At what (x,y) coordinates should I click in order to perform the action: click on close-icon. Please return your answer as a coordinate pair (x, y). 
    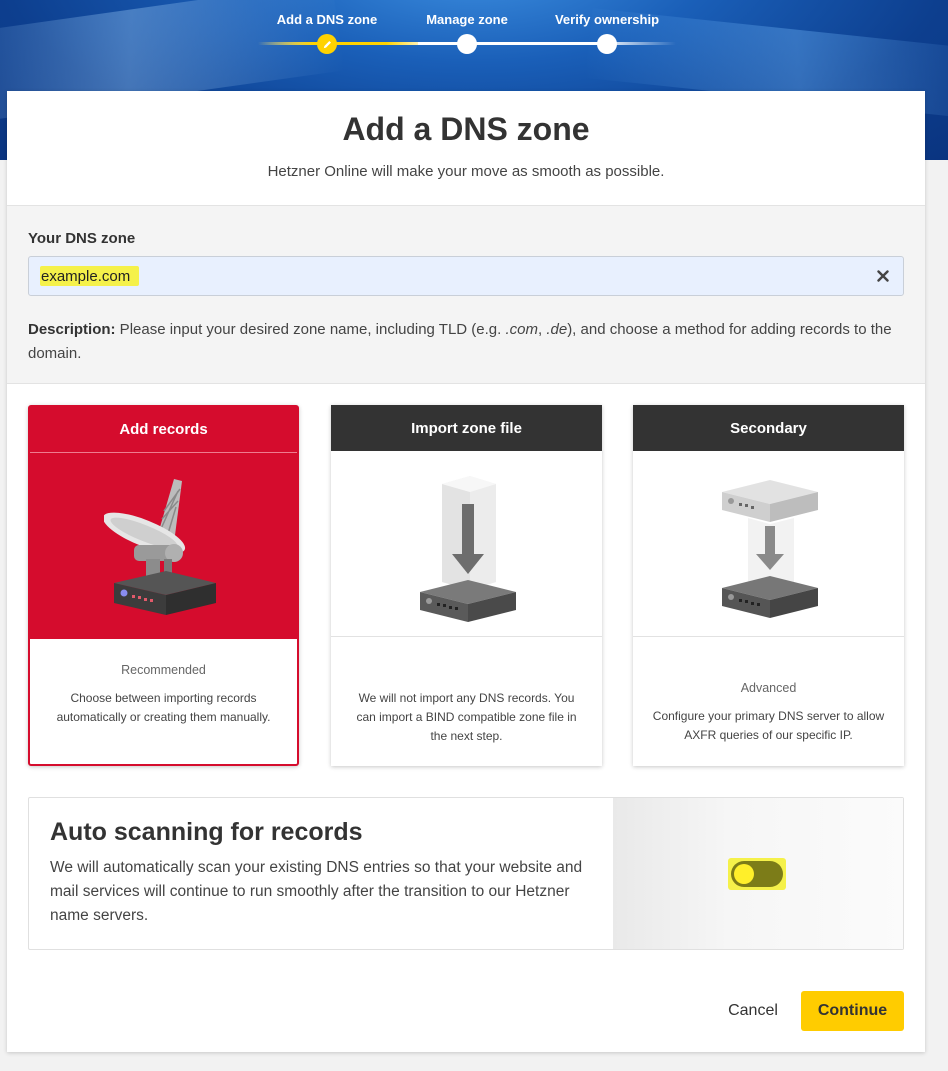
    Looking at the image, I should click on (883, 276).